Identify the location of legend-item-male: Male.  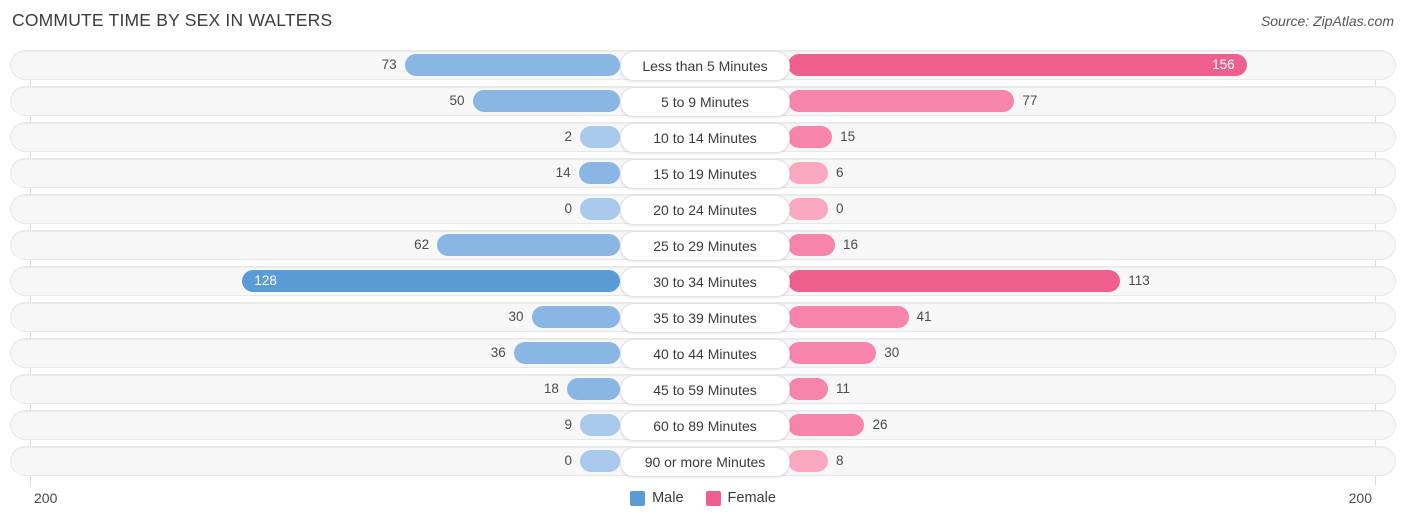
(657, 498).